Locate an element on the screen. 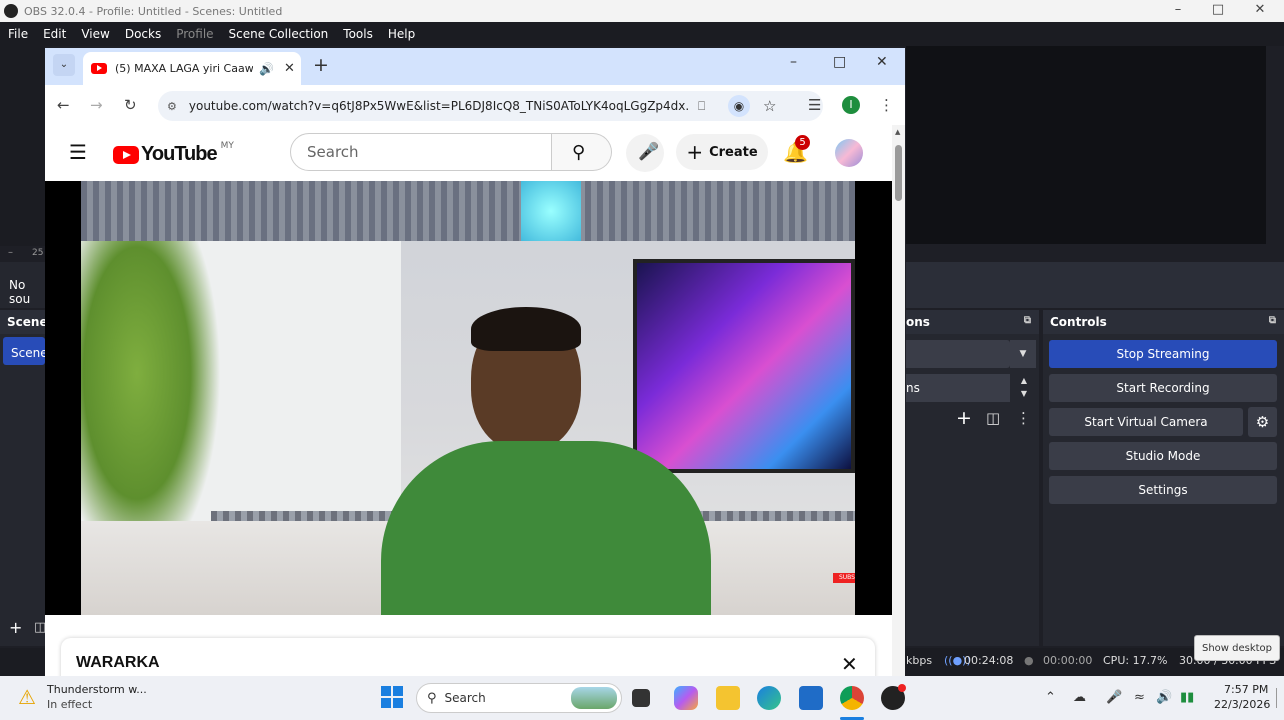  menu-edit: Edit is located at coordinates (54, 34).